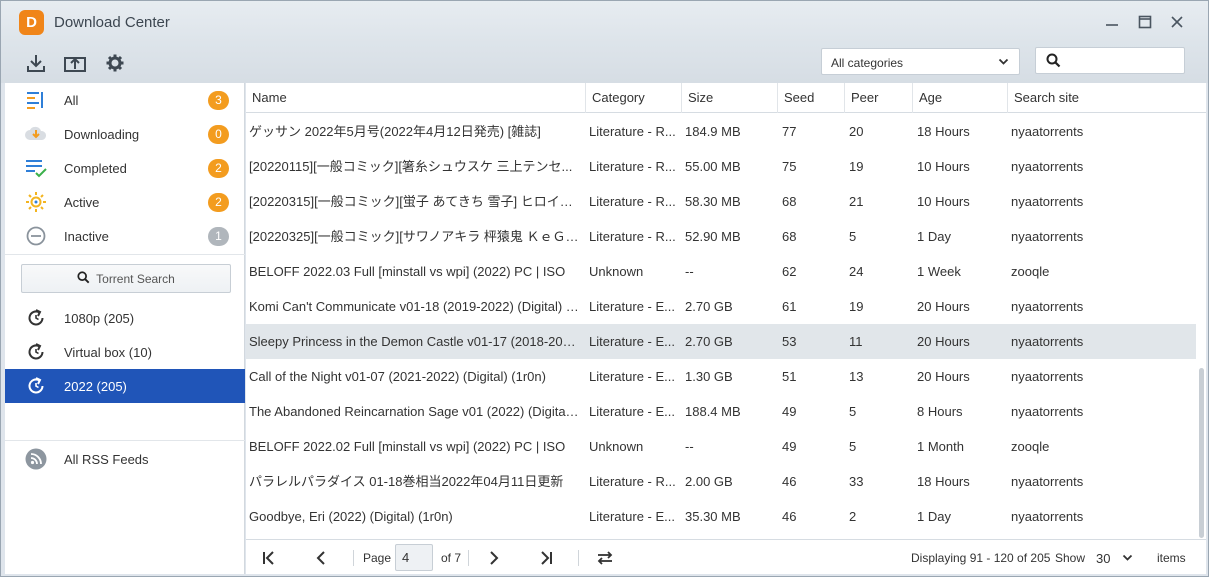  Describe the element at coordinates (811, 98) in the screenshot. I see `column-header-seed: Seed` at that location.